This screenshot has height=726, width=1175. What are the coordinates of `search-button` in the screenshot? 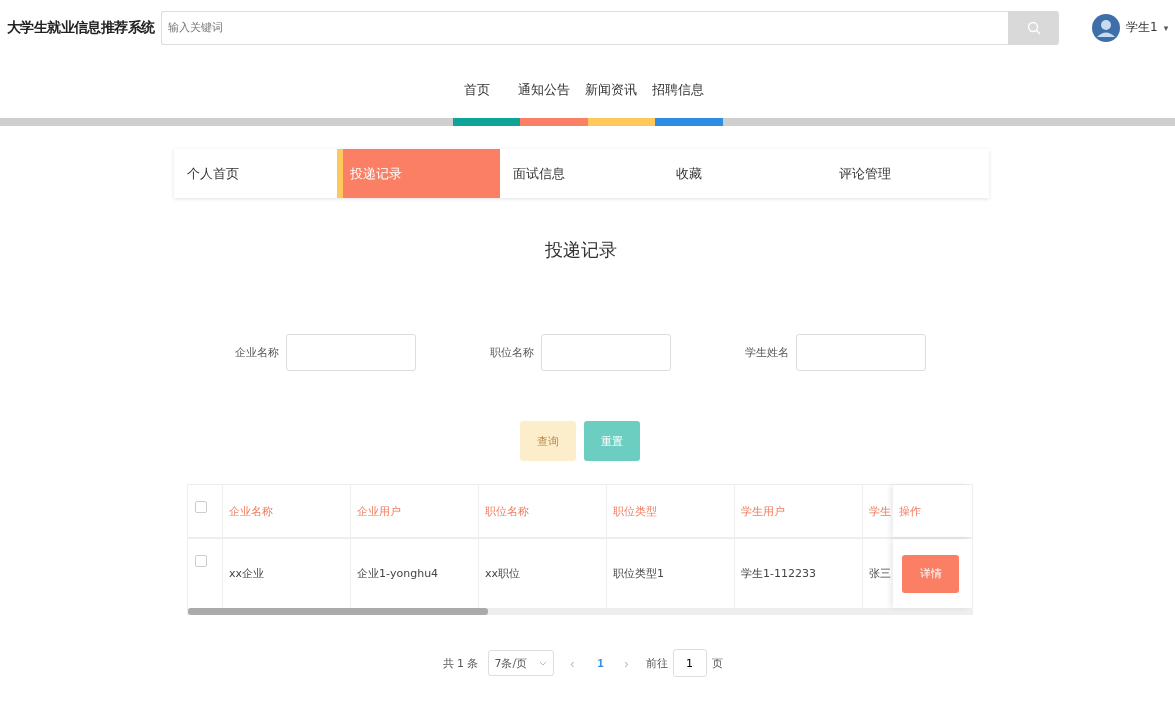 It's located at (1033, 27).